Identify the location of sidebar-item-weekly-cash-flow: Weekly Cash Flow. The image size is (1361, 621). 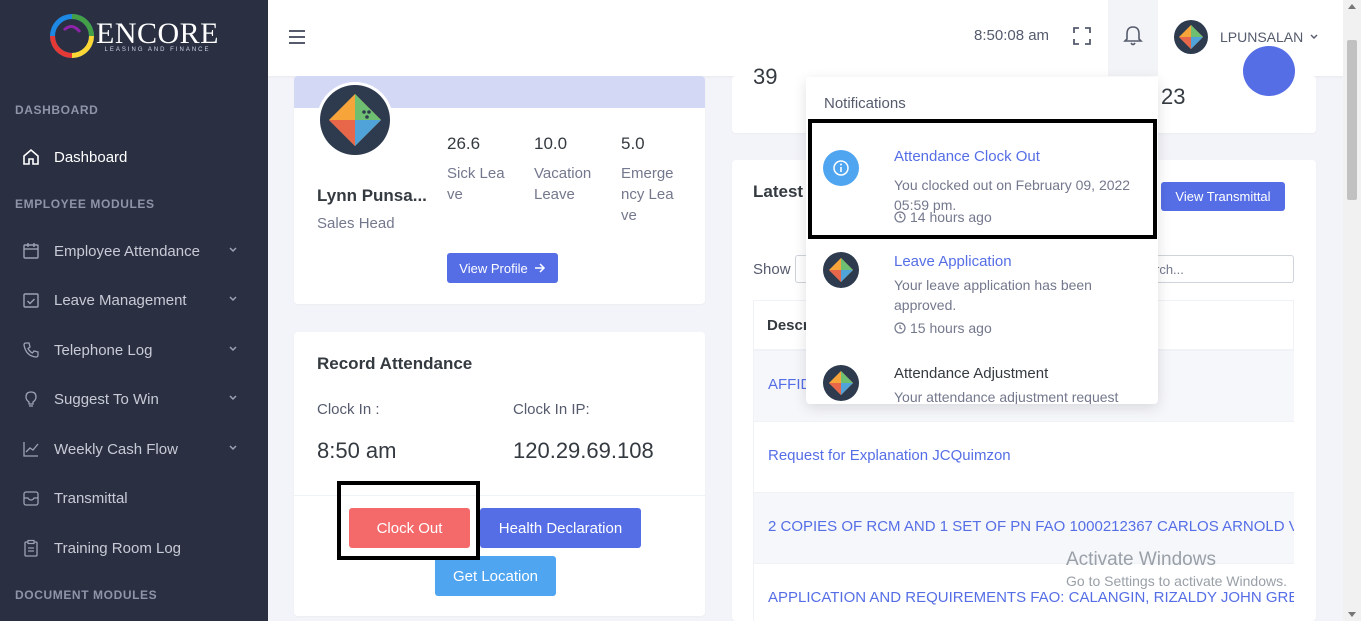
(134, 449).